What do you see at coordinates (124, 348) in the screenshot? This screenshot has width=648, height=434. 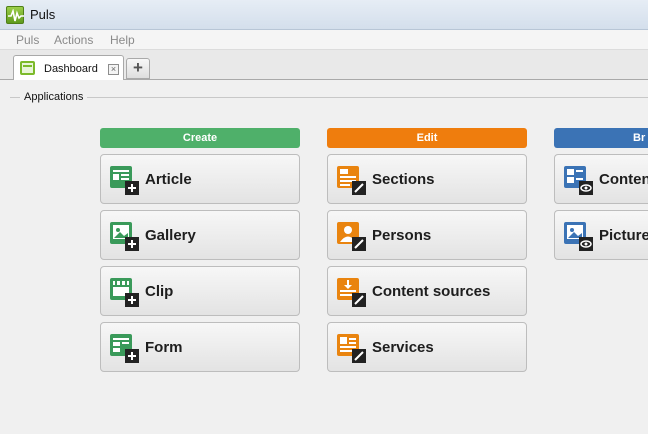 I see `form-add-icon` at bounding box center [124, 348].